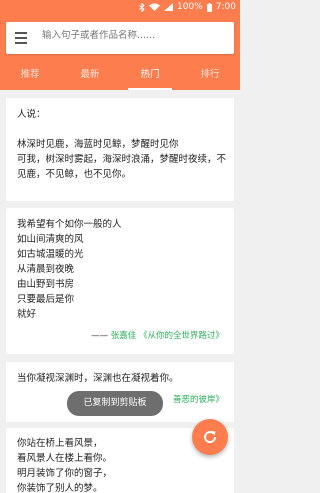 The image size is (320, 493). Describe the element at coordinates (100, 336) in the screenshot. I see `attribution-dash: ——` at that location.